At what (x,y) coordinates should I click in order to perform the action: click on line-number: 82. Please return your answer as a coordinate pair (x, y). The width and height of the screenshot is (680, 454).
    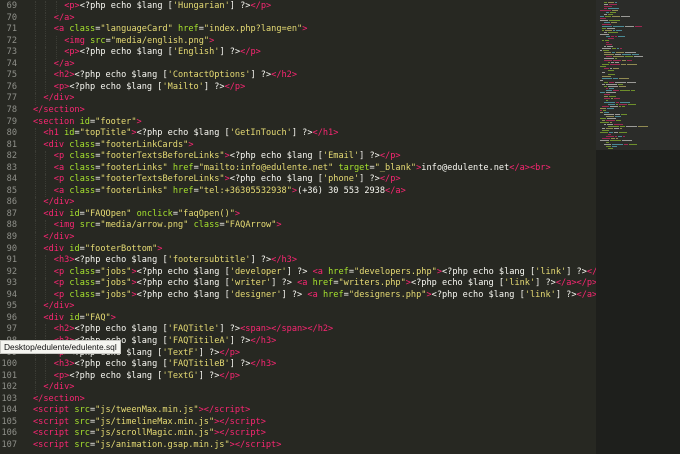
    Looking at the image, I should click on (11, 156).